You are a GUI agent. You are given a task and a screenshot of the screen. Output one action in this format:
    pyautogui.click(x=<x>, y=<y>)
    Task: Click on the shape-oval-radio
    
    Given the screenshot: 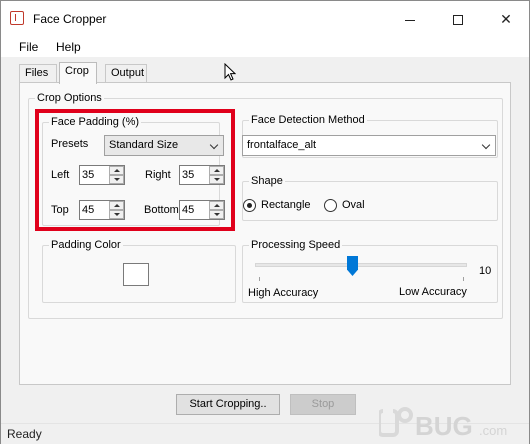 What is the action you would take?
    pyautogui.click(x=330, y=205)
    